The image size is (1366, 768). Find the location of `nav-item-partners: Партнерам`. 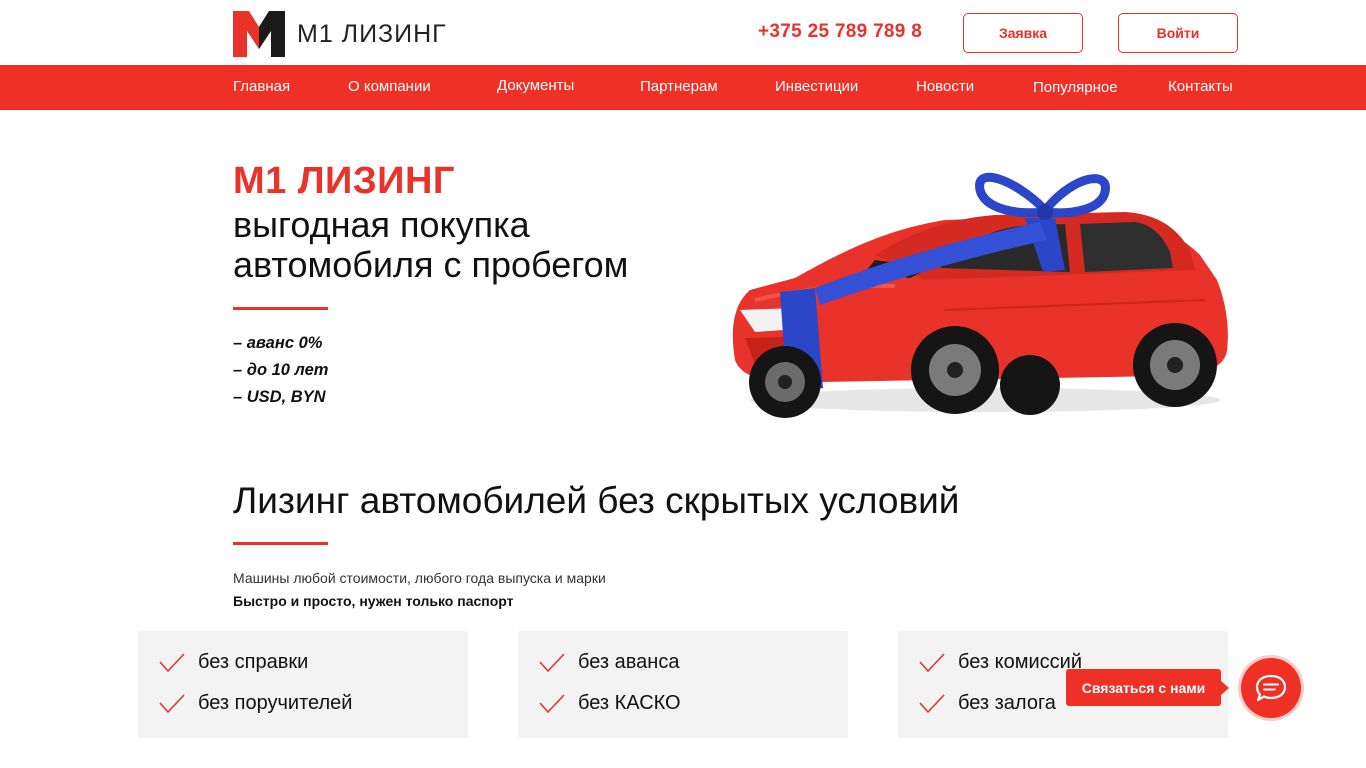

nav-item-partners: Партнерам is located at coordinates (679, 86).